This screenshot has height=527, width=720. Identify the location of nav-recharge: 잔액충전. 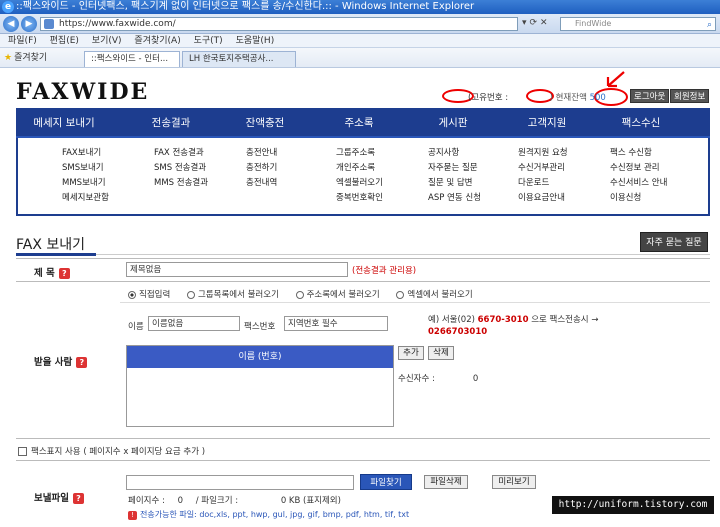
(265, 123).